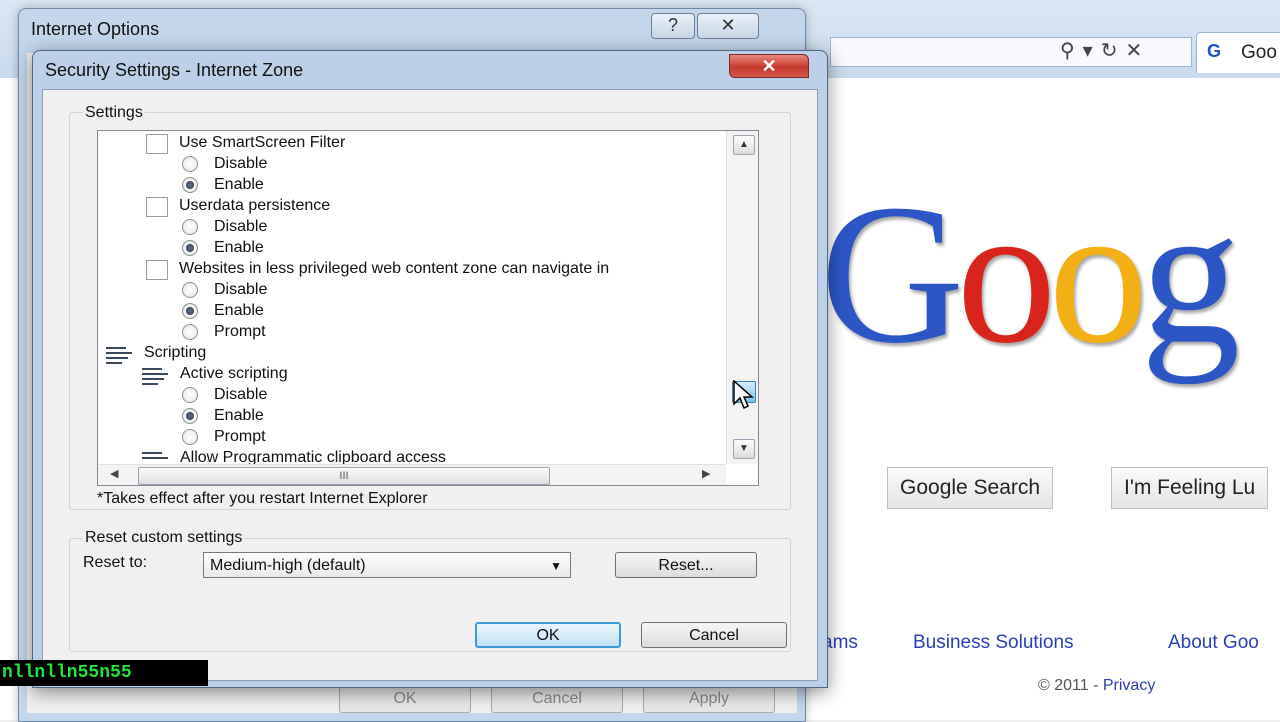  I want to click on logo-letter: G, so click(892, 274).